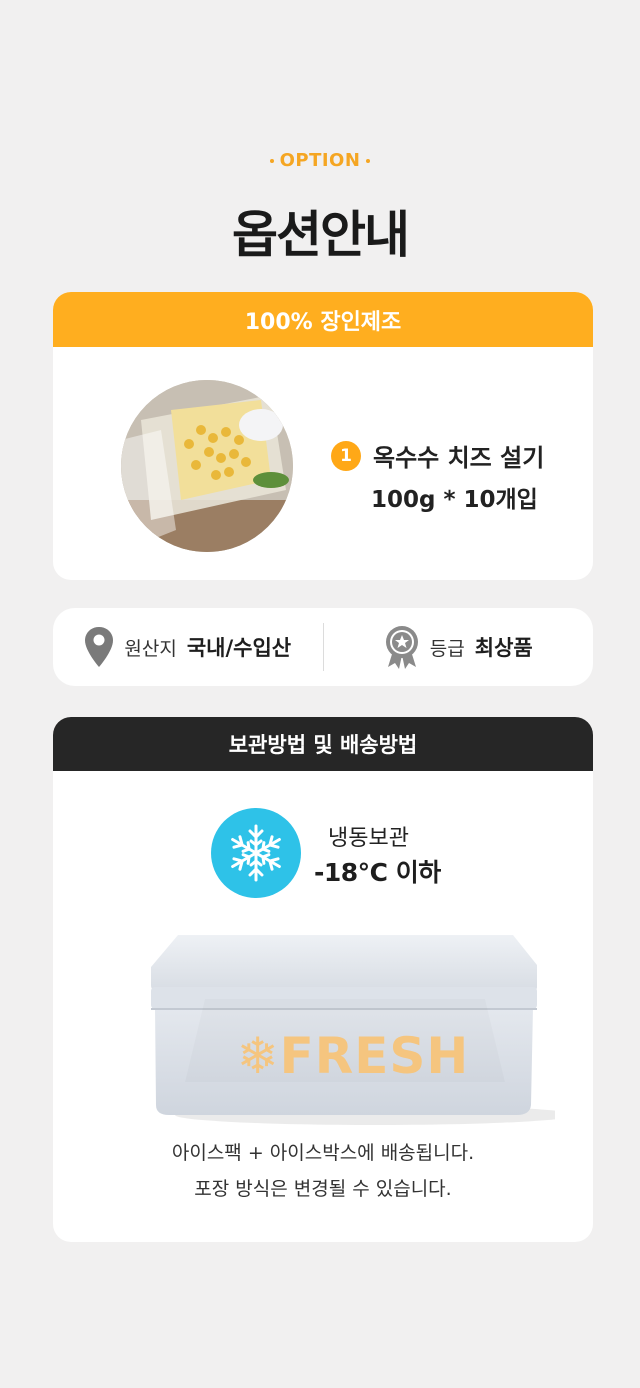  I want to click on eyebrow-dot-left, so click(271, 161).